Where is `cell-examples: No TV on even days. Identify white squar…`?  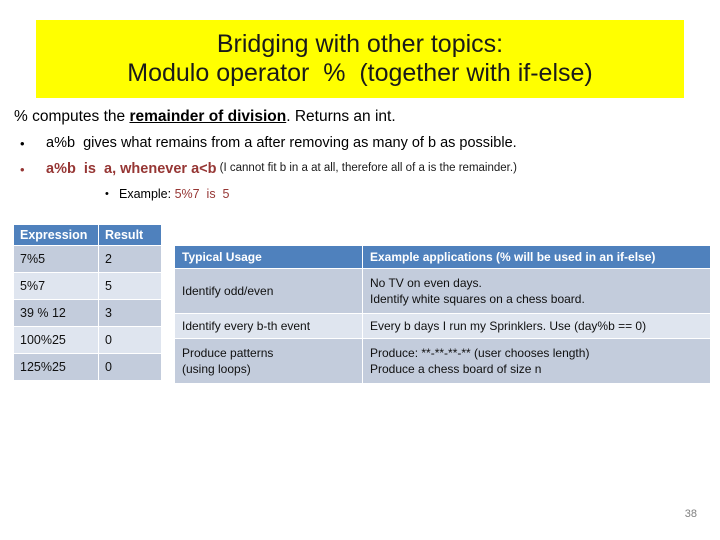 cell-examples: No TV on even days. Identify white squar… is located at coordinates (536, 291).